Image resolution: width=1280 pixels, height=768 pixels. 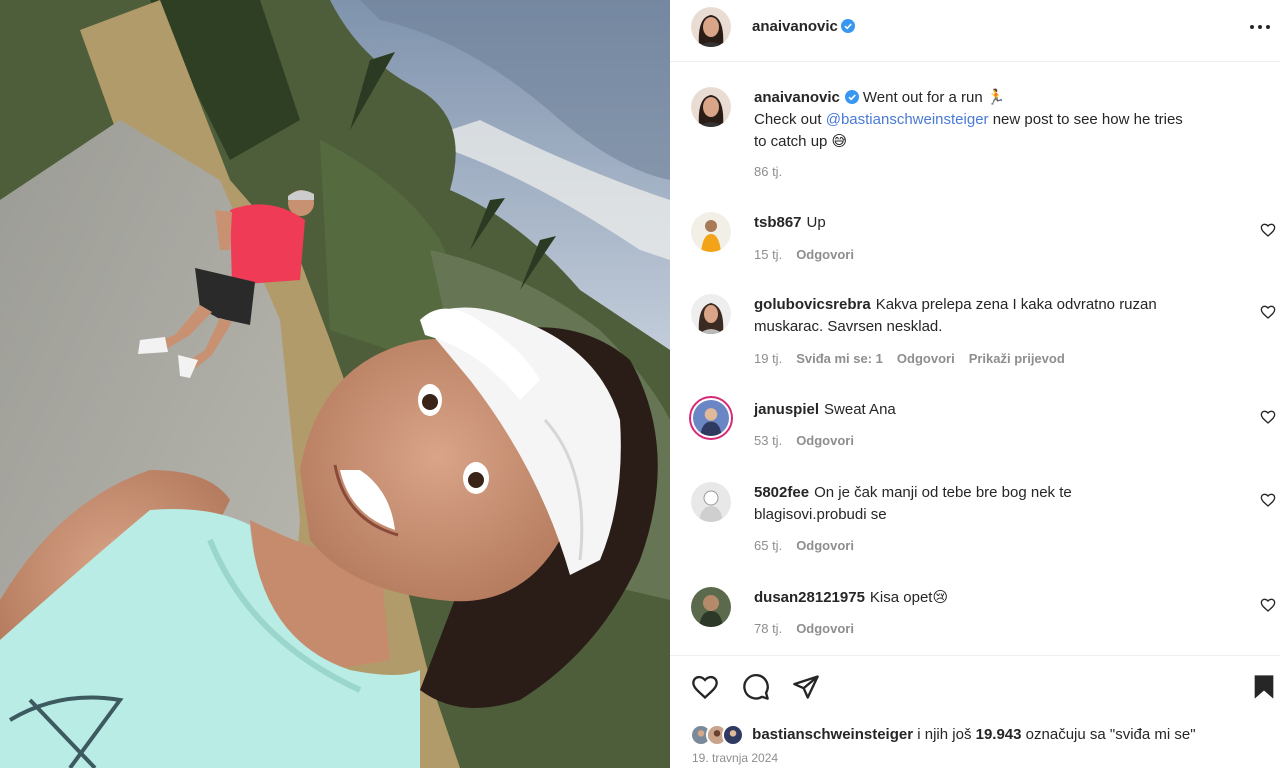 I want to click on bookmark-icon, so click(x=1264, y=687).